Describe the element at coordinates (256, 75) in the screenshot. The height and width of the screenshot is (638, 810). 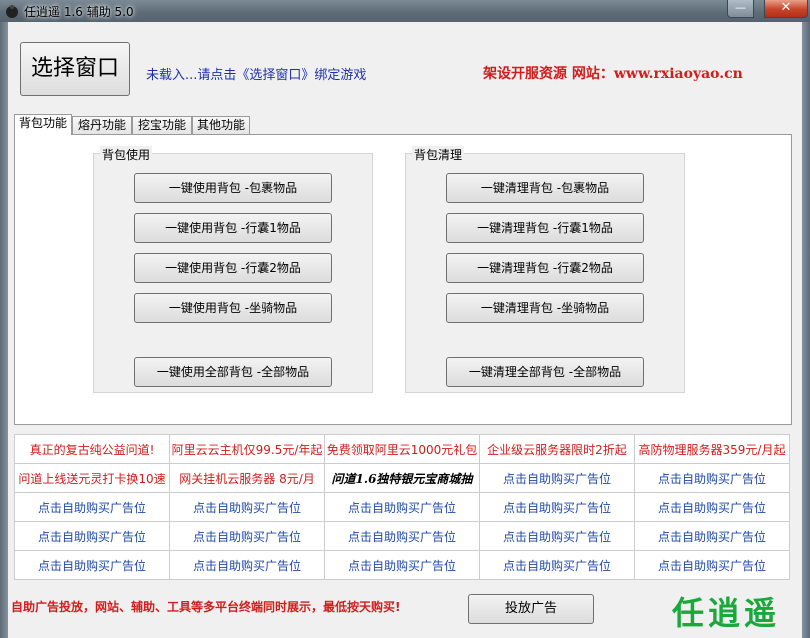
I see `status-text: 未载入...请点击《选择窗口》绑定游戏` at that location.